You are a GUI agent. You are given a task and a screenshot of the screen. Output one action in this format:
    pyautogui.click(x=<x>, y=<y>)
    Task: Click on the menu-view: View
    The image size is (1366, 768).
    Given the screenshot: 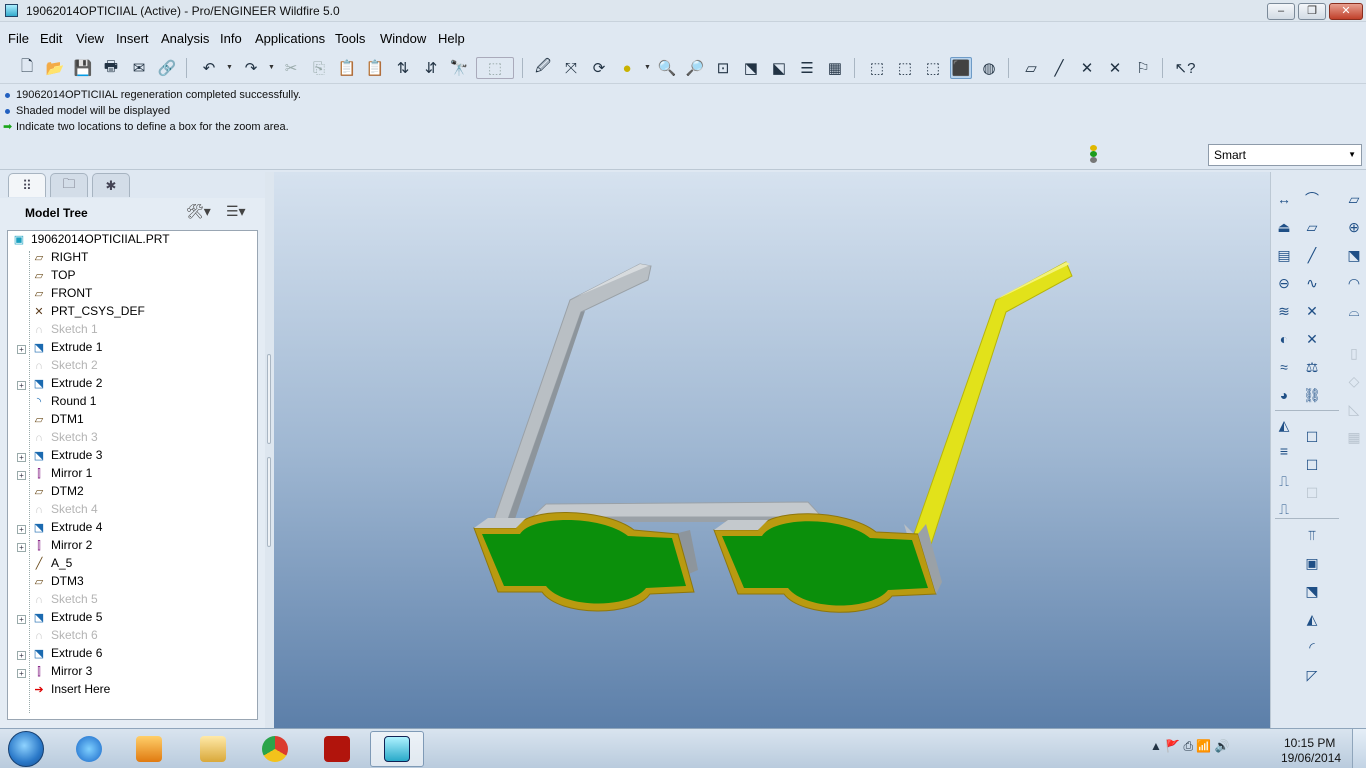 What is the action you would take?
    pyautogui.click(x=90, y=38)
    